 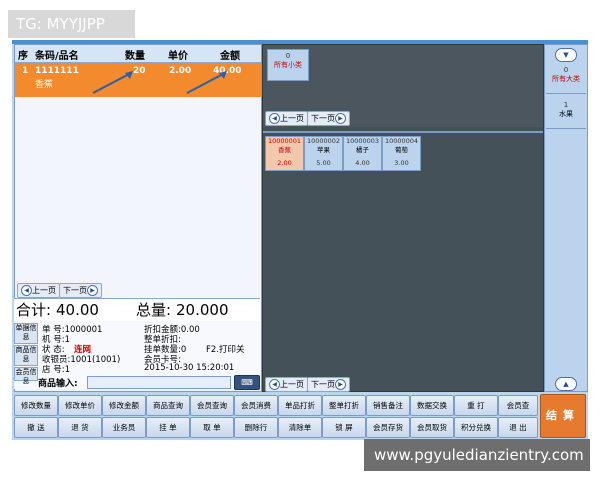 I want to click on member-deposit-button: 会员存货, so click(x=388, y=427).